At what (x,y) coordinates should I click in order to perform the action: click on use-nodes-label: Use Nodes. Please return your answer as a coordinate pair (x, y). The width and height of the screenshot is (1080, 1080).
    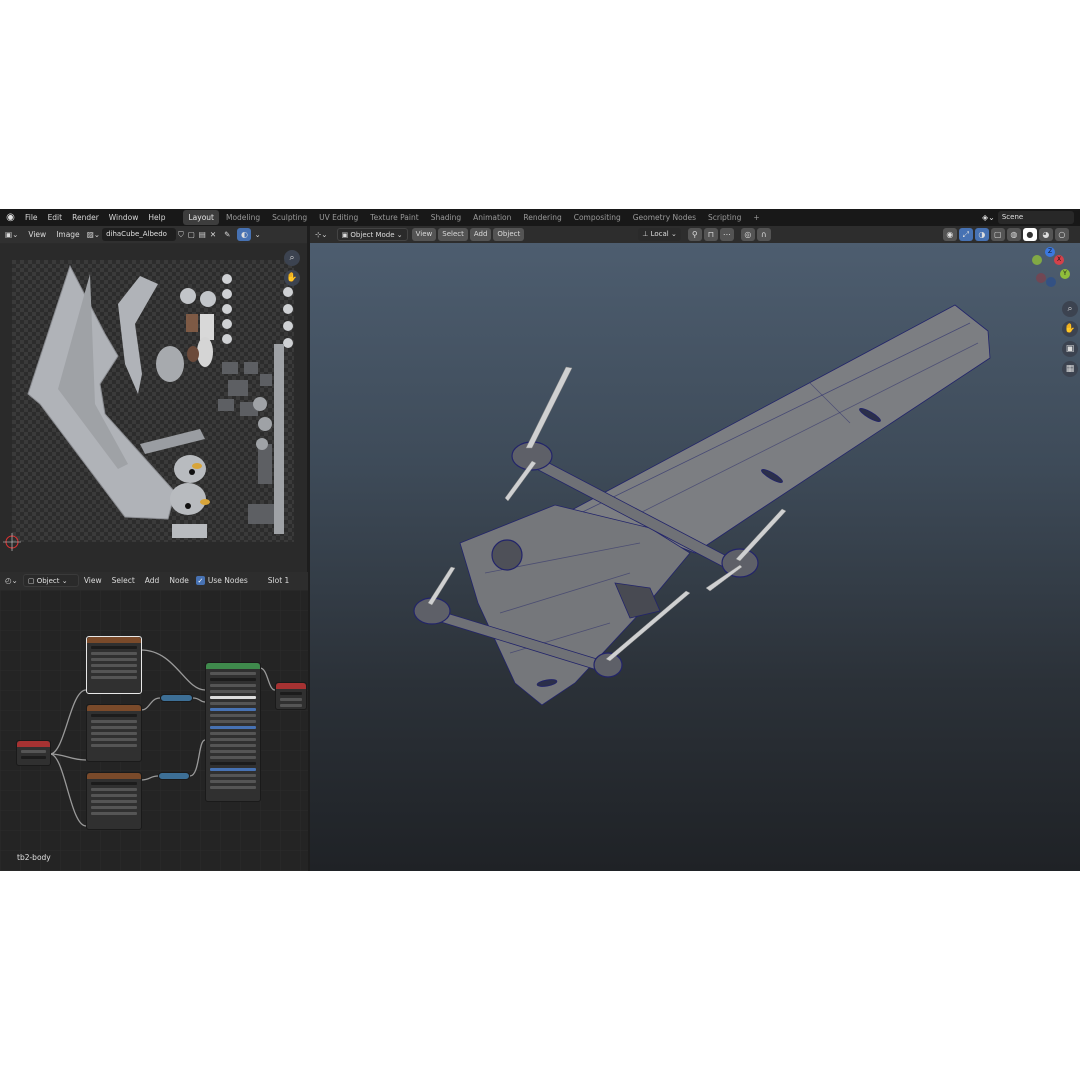
    Looking at the image, I should click on (227, 580).